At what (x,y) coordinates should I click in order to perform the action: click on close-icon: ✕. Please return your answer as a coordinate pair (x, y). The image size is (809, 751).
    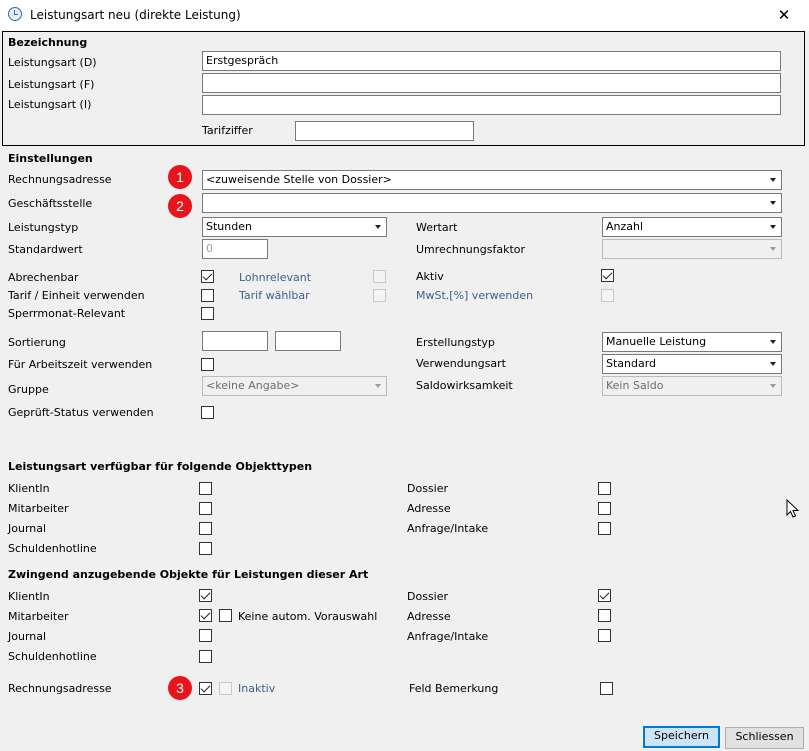
    Looking at the image, I should click on (784, 15).